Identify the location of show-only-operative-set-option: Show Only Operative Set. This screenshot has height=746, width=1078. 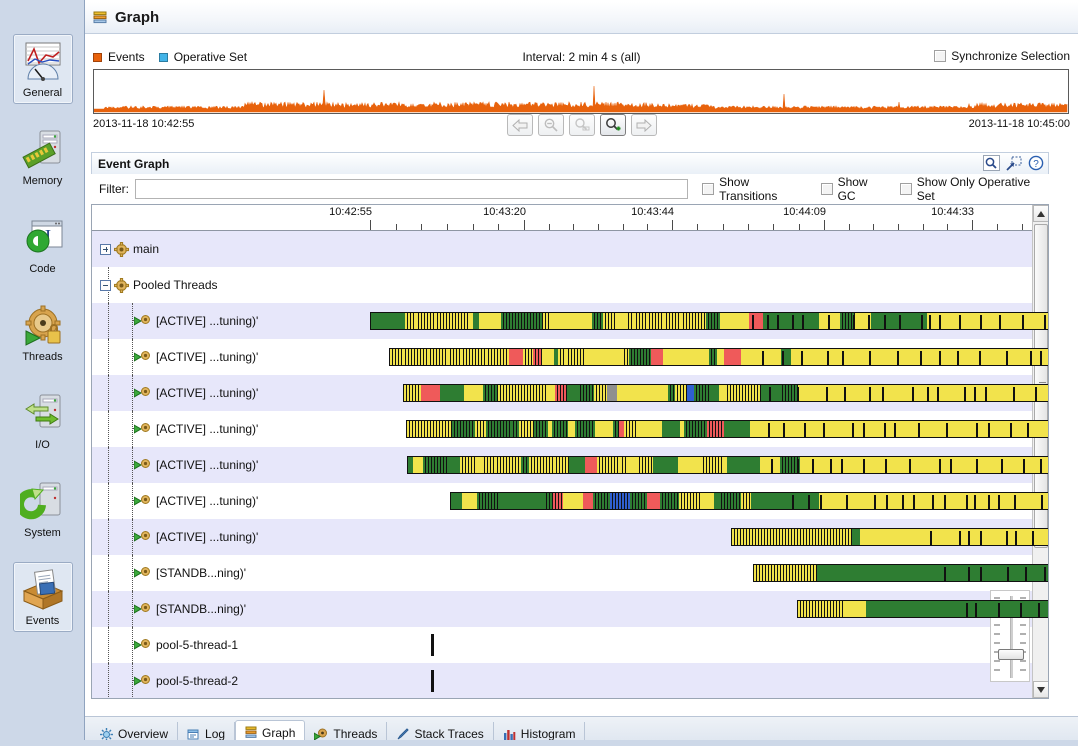
(974, 189).